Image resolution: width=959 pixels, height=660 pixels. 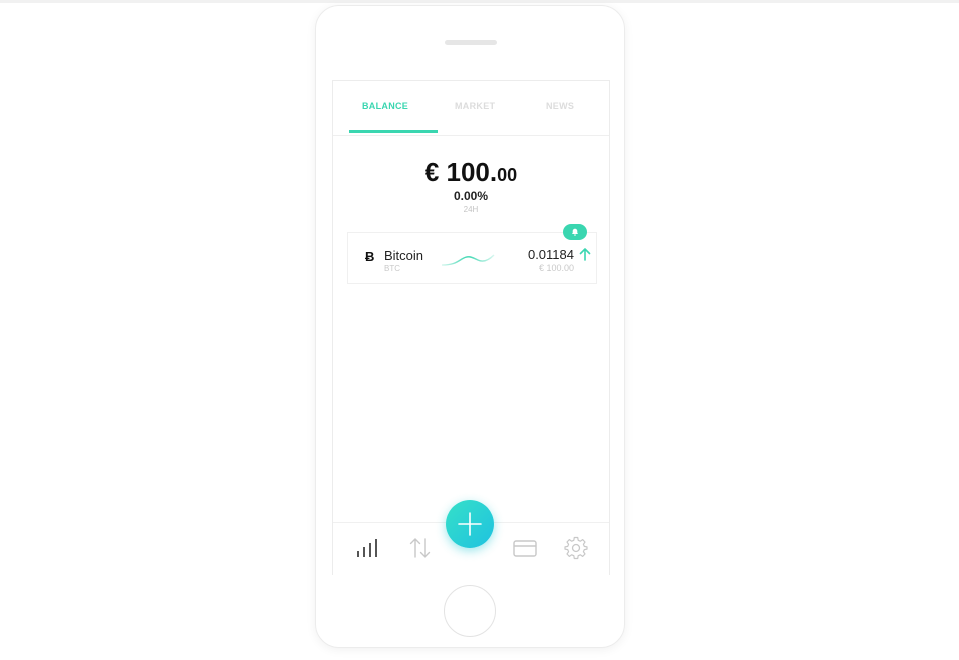 What do you see at coordinates (392, 268) in the screenshot?
I see `coin-ticker: BTC` at bounding box center [392, 268].